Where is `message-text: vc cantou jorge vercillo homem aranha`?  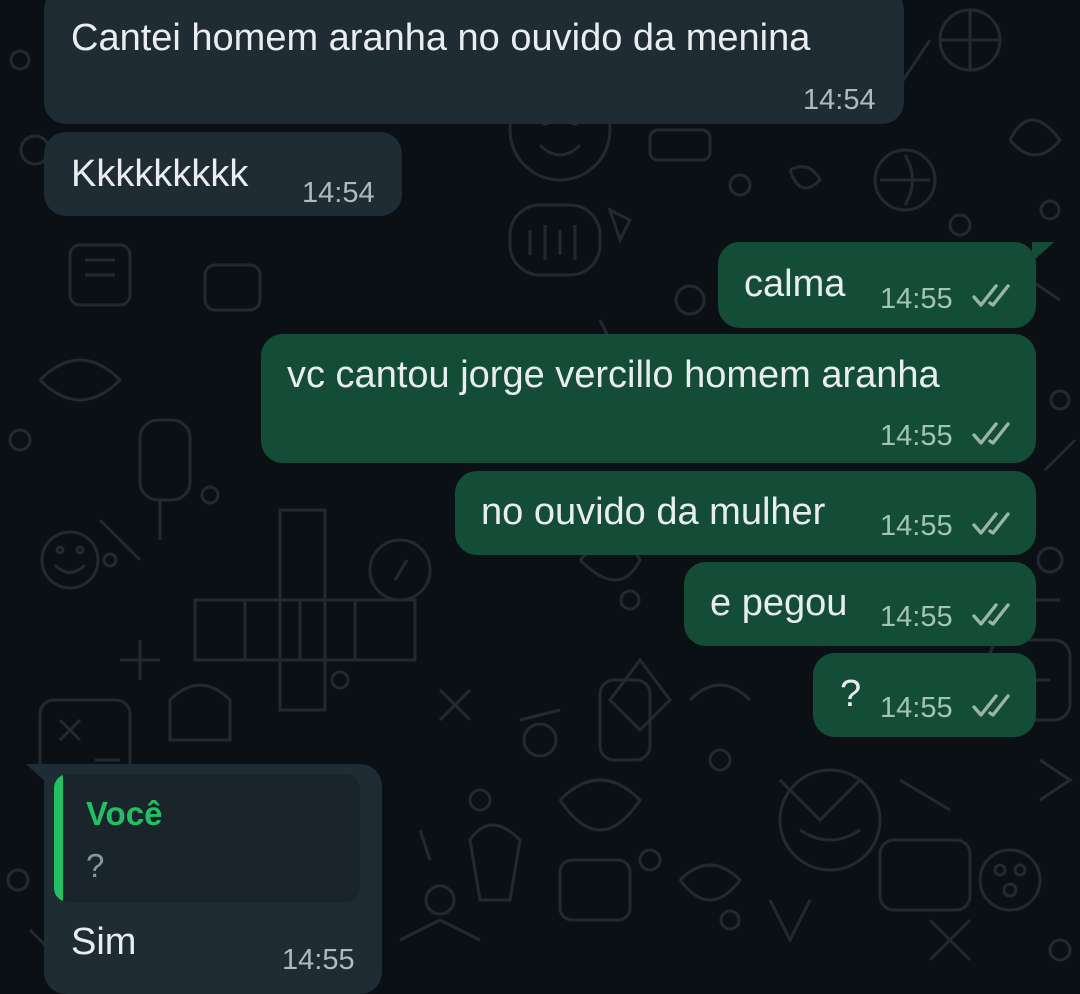
message-text: vc cantou jorge vercillo homem aranha is located at coordinates (613, 375).